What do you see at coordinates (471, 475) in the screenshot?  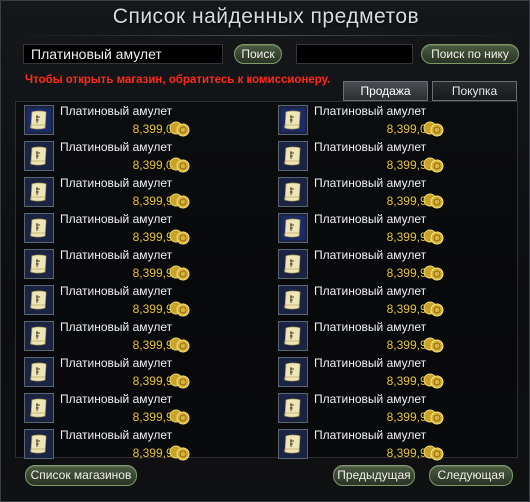 I see `next-page-button: Следующая` at bounding box center [471, 475].